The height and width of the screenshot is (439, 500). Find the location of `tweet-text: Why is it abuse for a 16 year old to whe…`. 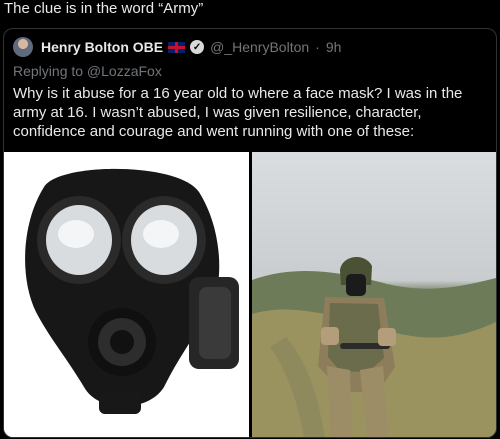

tweet-text: Why is it abuse for a 16 year old to whe… is located at coordinates (238, 112).